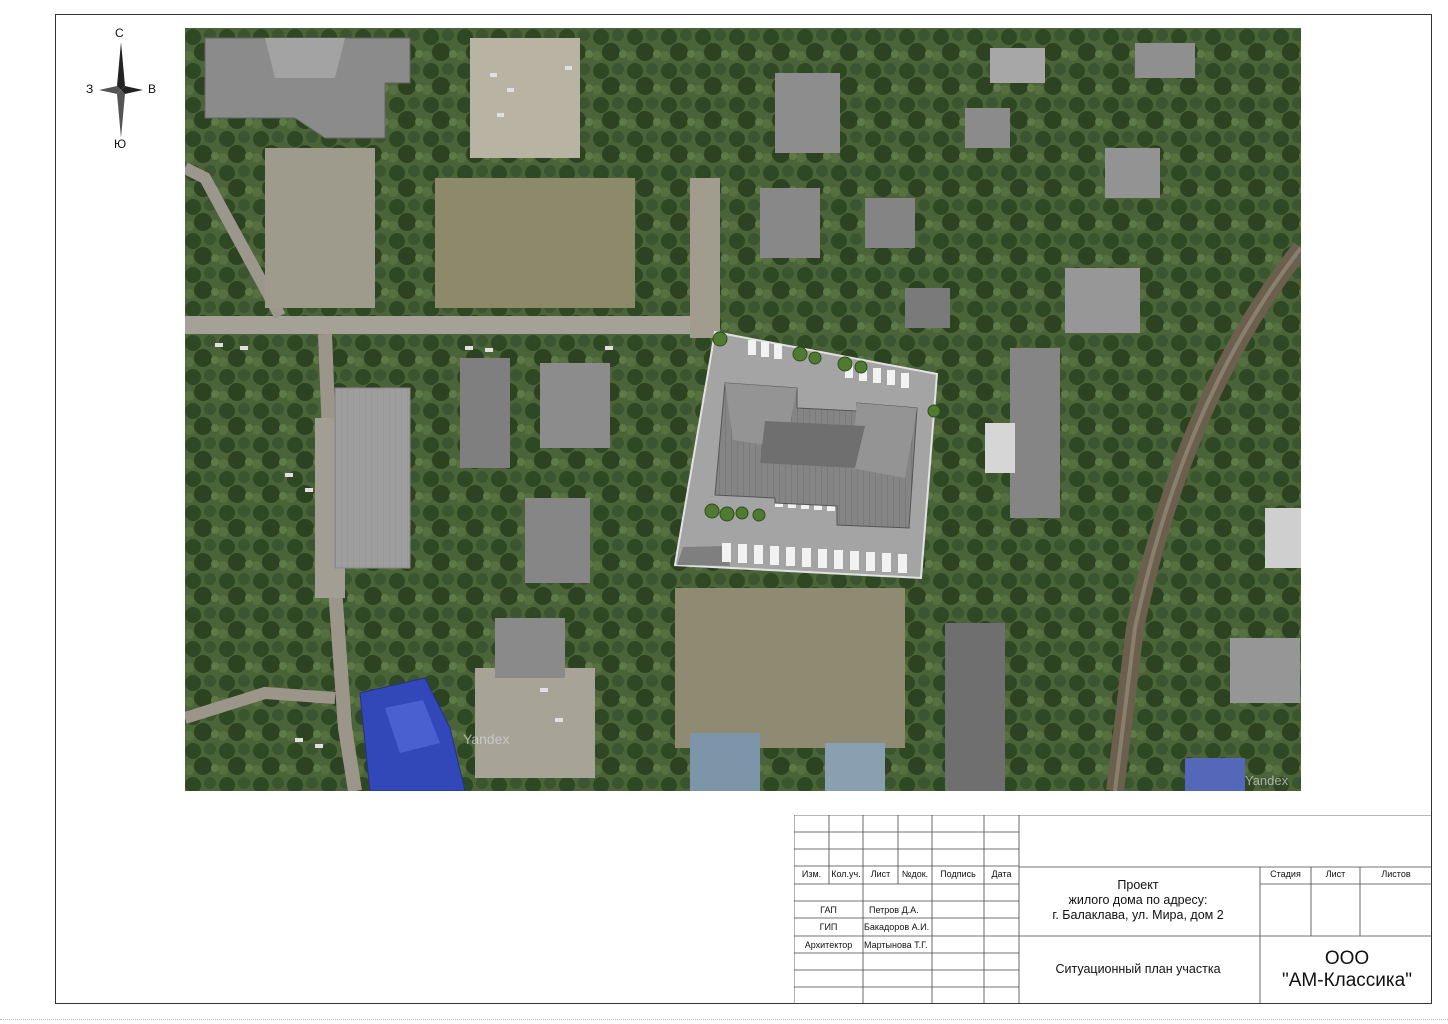 This screenshot has width=1448, height=1024. What do you see at coordinates (896, 945) in the screenshot?
I see `stamp-name-architect: Мартынова Т.Г.` at bounding box center [896, 945].